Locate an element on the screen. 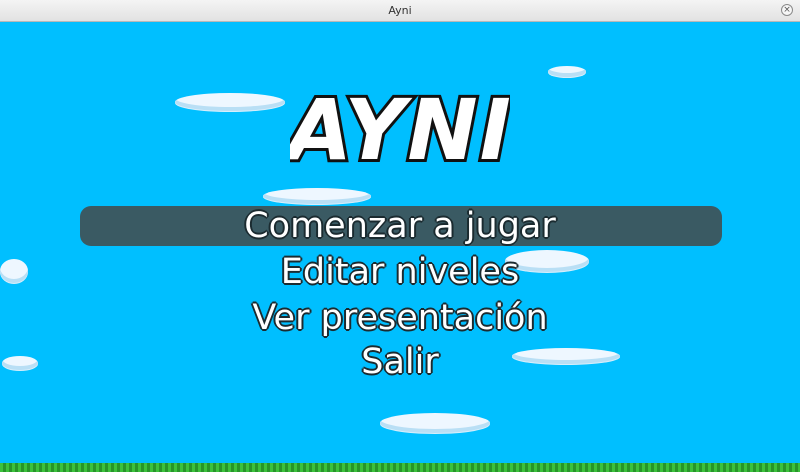  menu-item-start-game: Comenzar a jugar is located at coordinates (400, 226).